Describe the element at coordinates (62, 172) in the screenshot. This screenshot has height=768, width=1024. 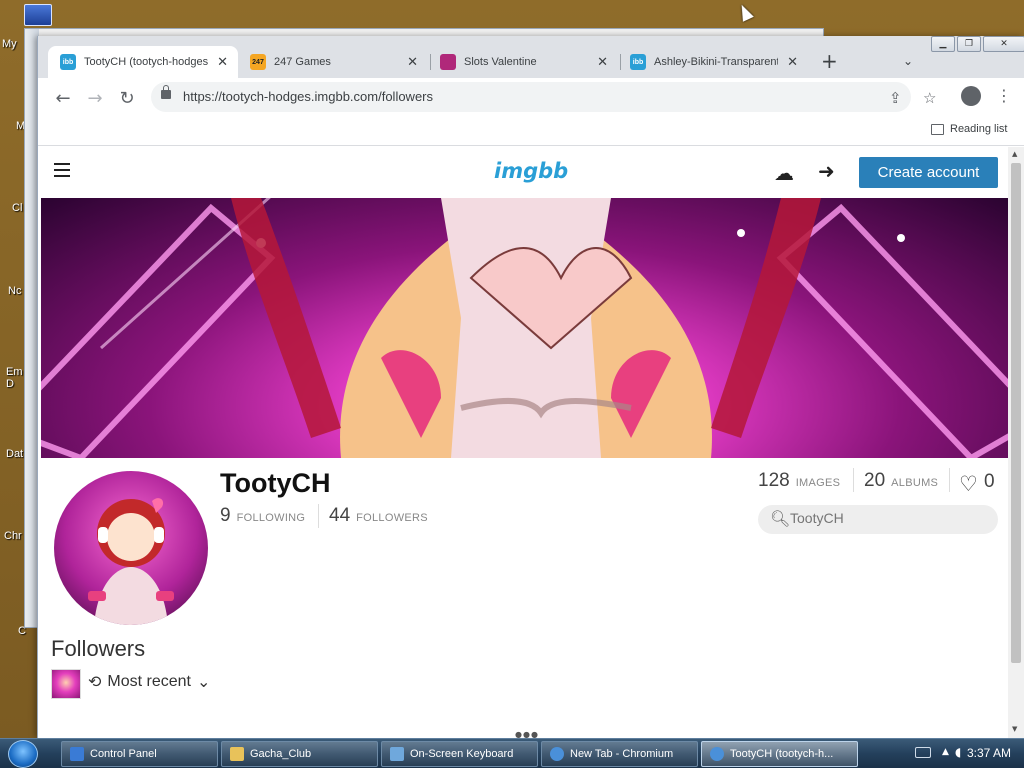
I see `hamburger-menu-icon` at that location.